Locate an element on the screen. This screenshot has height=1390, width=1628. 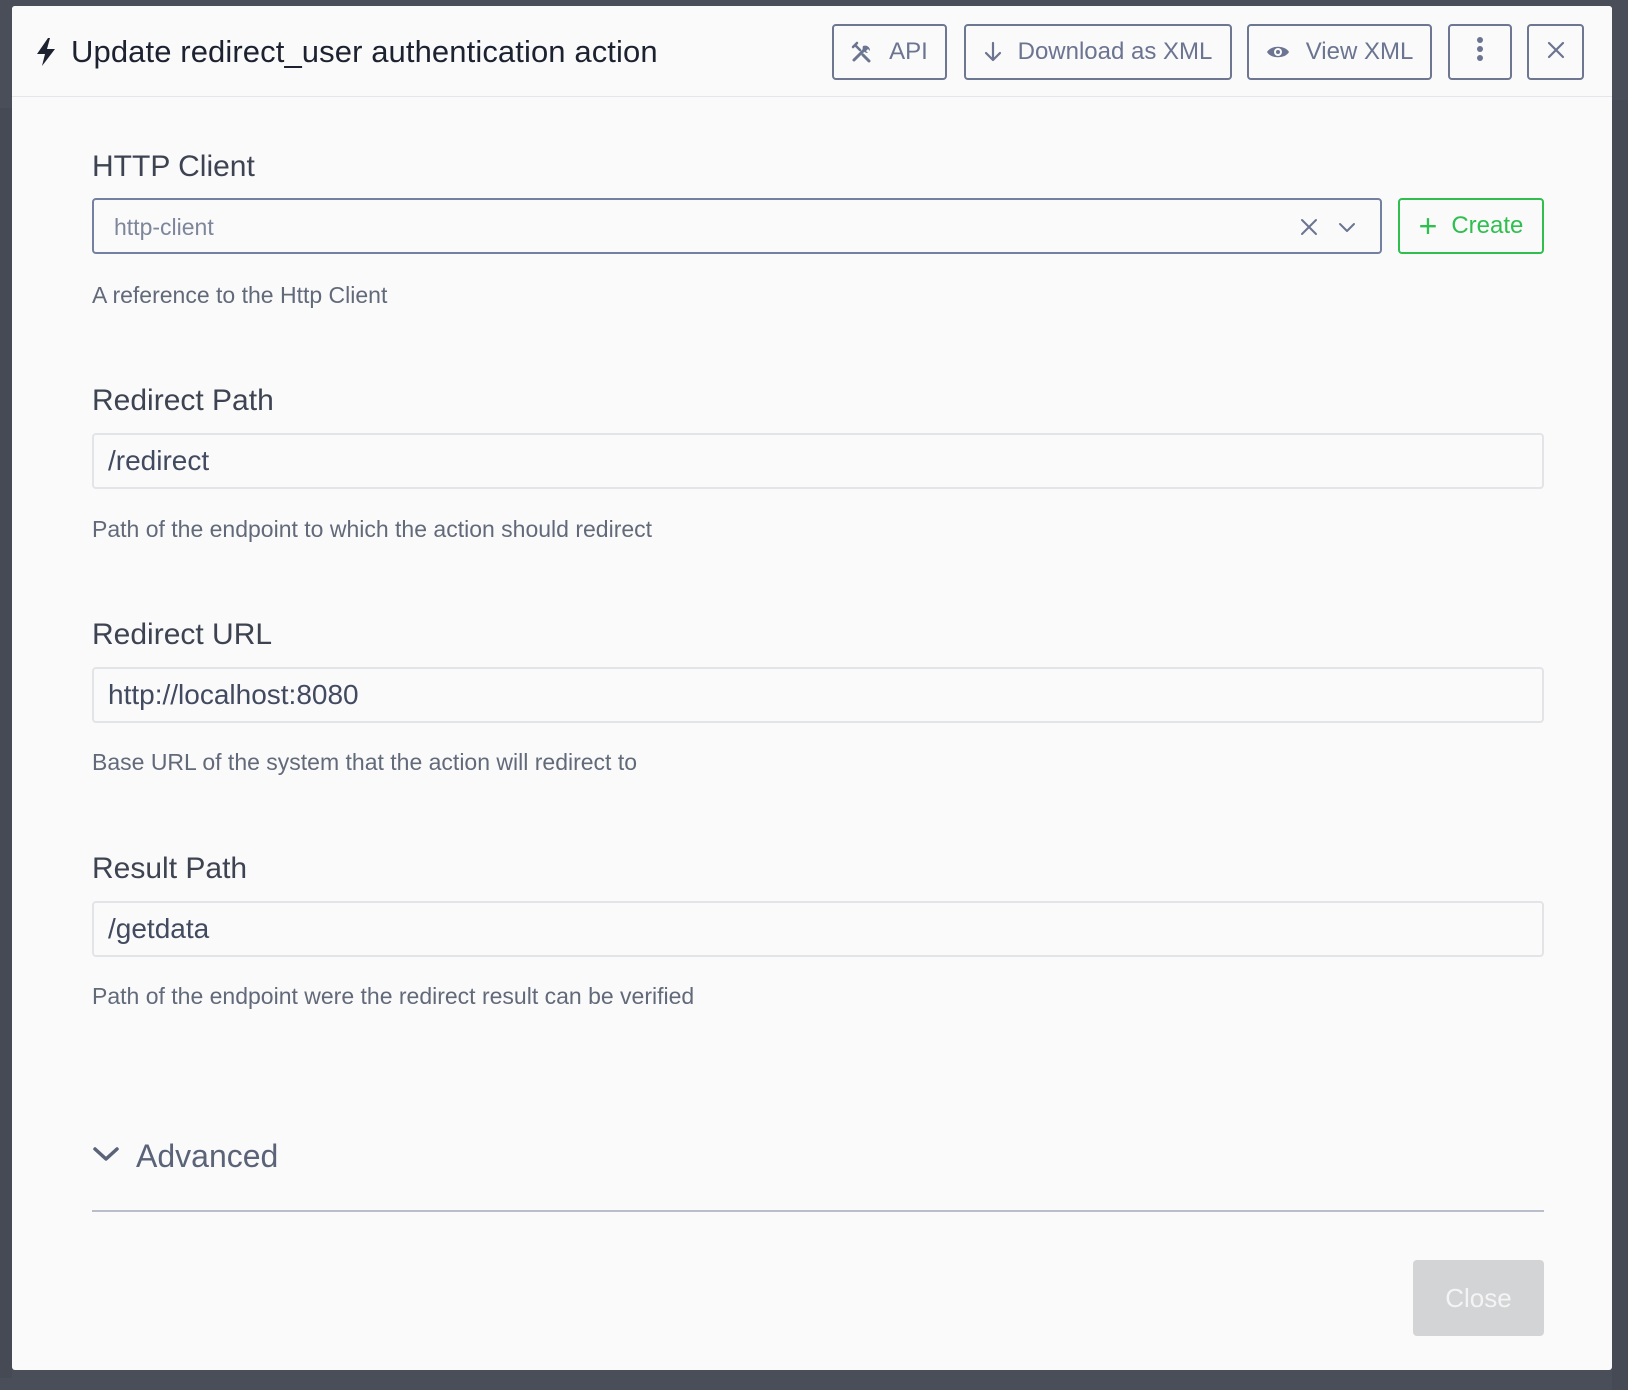
close-icon is located at coordinates (1556, 52).